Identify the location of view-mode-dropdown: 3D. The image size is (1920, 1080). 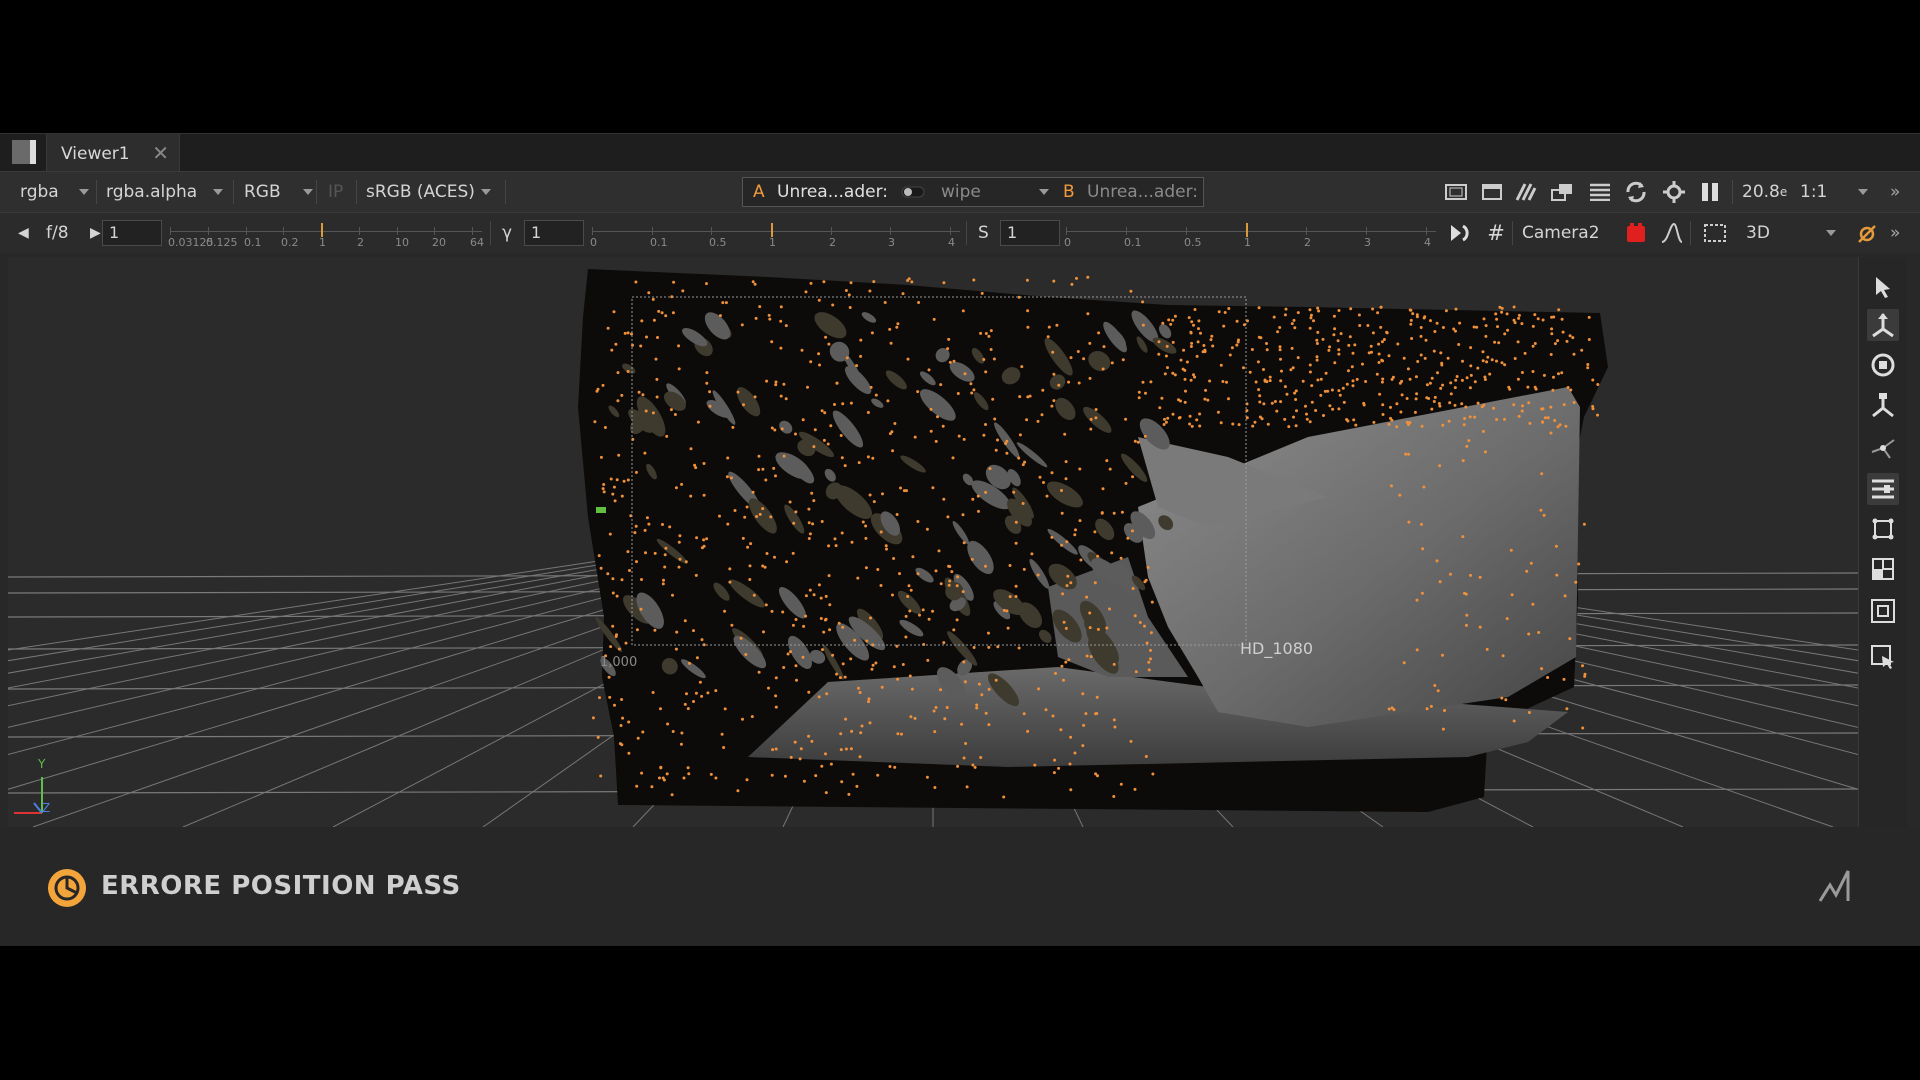
(1758, 233).